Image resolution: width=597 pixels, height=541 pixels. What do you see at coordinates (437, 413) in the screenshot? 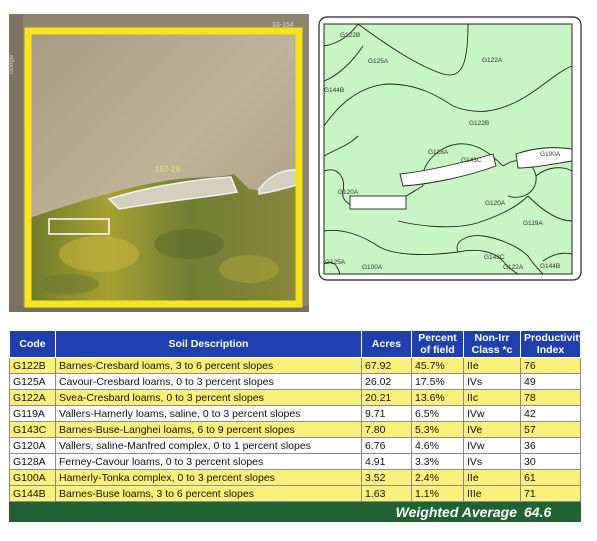
I see `cell-percent: 6.5%` at bounding box center [437, 413].